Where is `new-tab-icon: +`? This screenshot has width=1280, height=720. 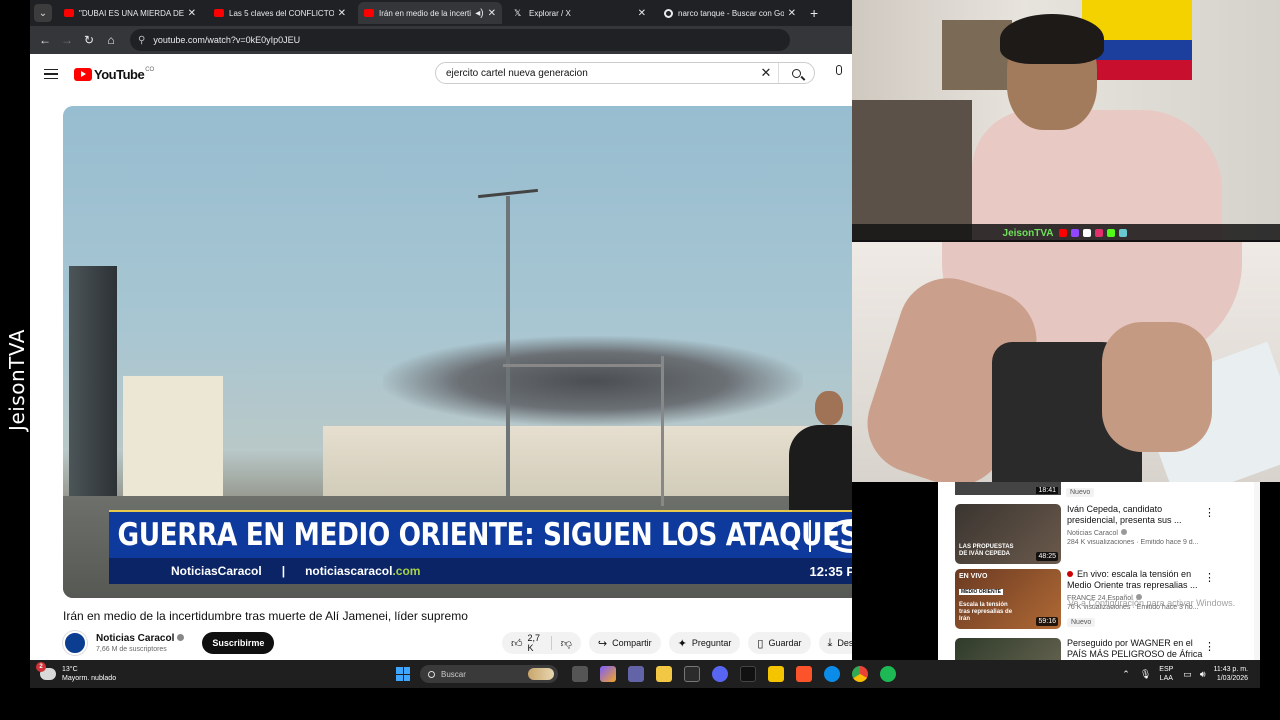 new-tab-icon: + is located at coordinates (814, 13).